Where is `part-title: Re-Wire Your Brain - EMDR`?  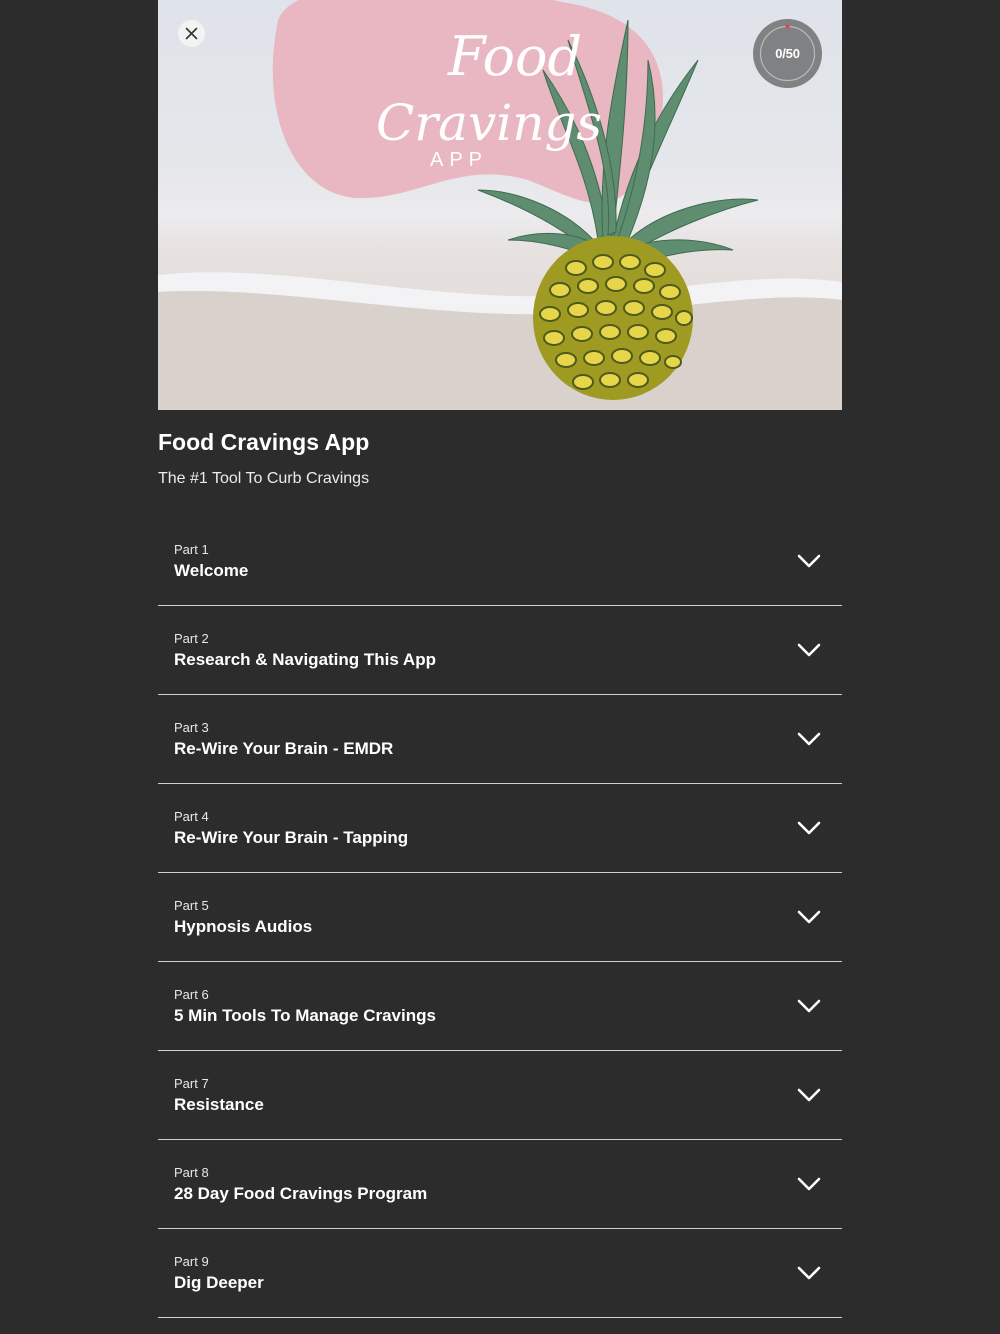 part-title: Re-Wire Your Brain - EMDR is located at coordinates (284, 748).